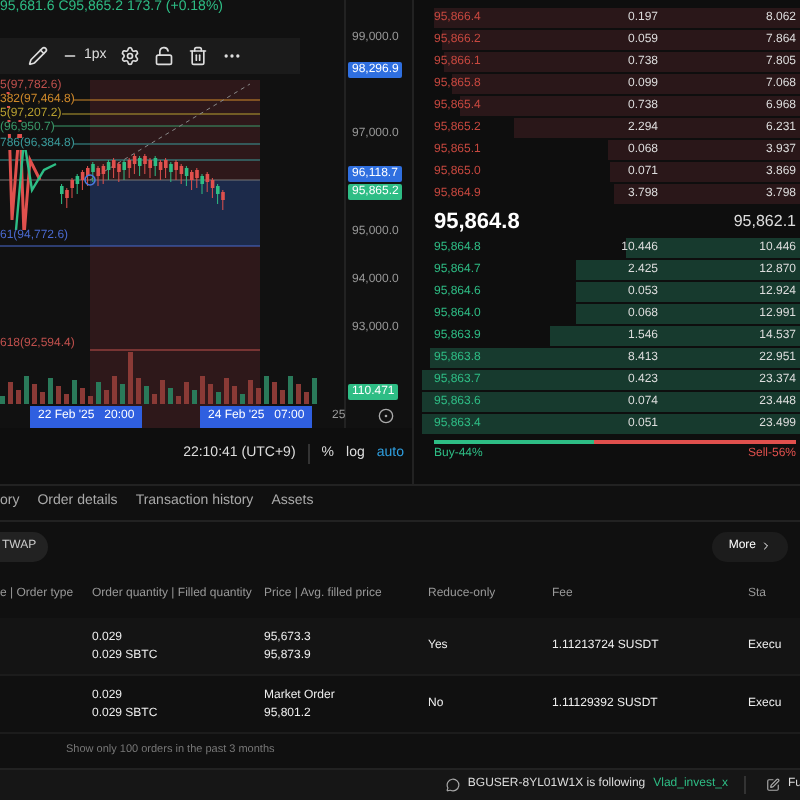  Describe the element at coordinates (477, 222) in the screenshot. I see `last-price: 95,864.8` at that location.